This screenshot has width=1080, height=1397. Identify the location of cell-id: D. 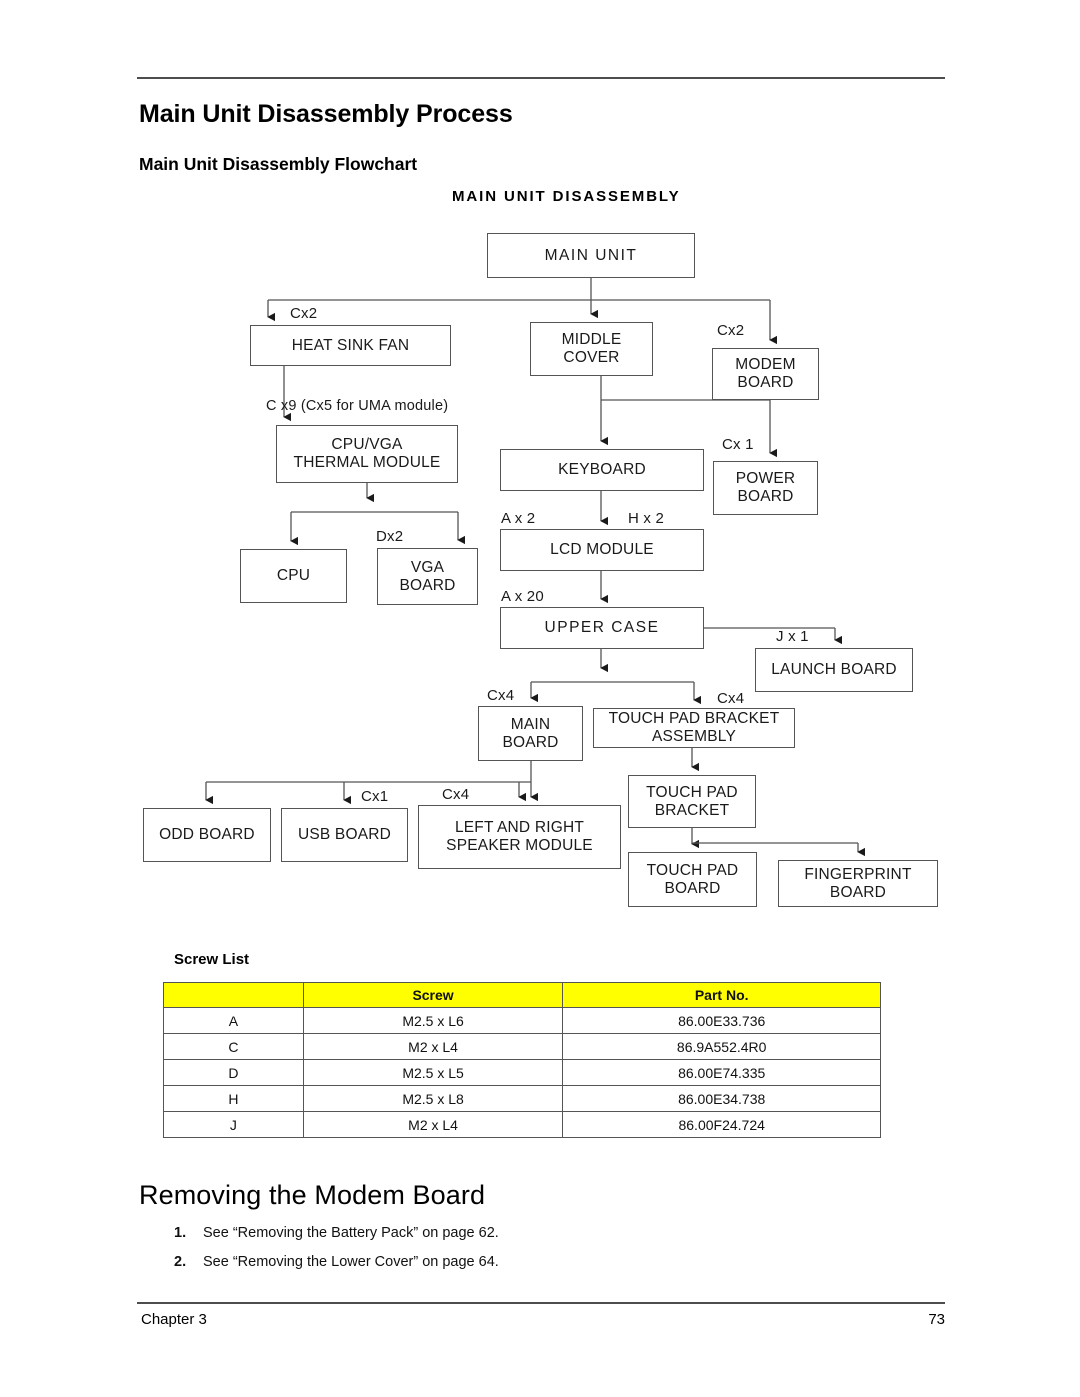
(233, 1072).